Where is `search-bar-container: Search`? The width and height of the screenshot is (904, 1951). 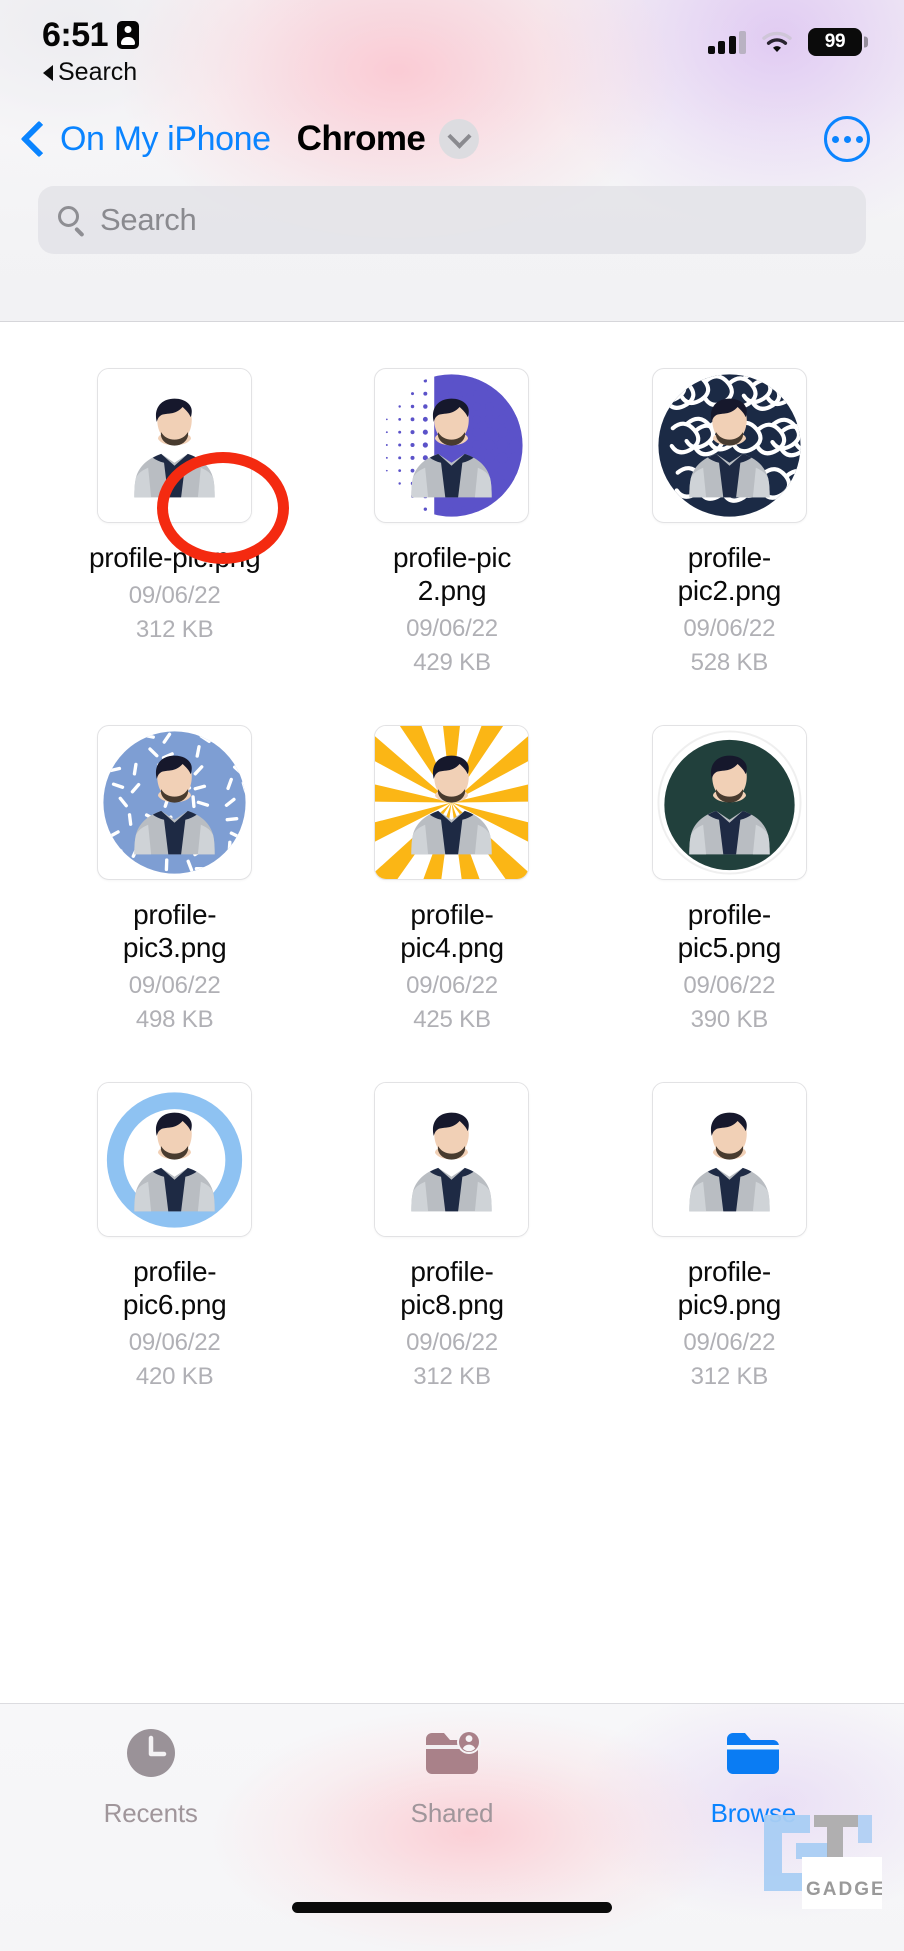 search-bar-container: Search is located at coordinates (452, 218).